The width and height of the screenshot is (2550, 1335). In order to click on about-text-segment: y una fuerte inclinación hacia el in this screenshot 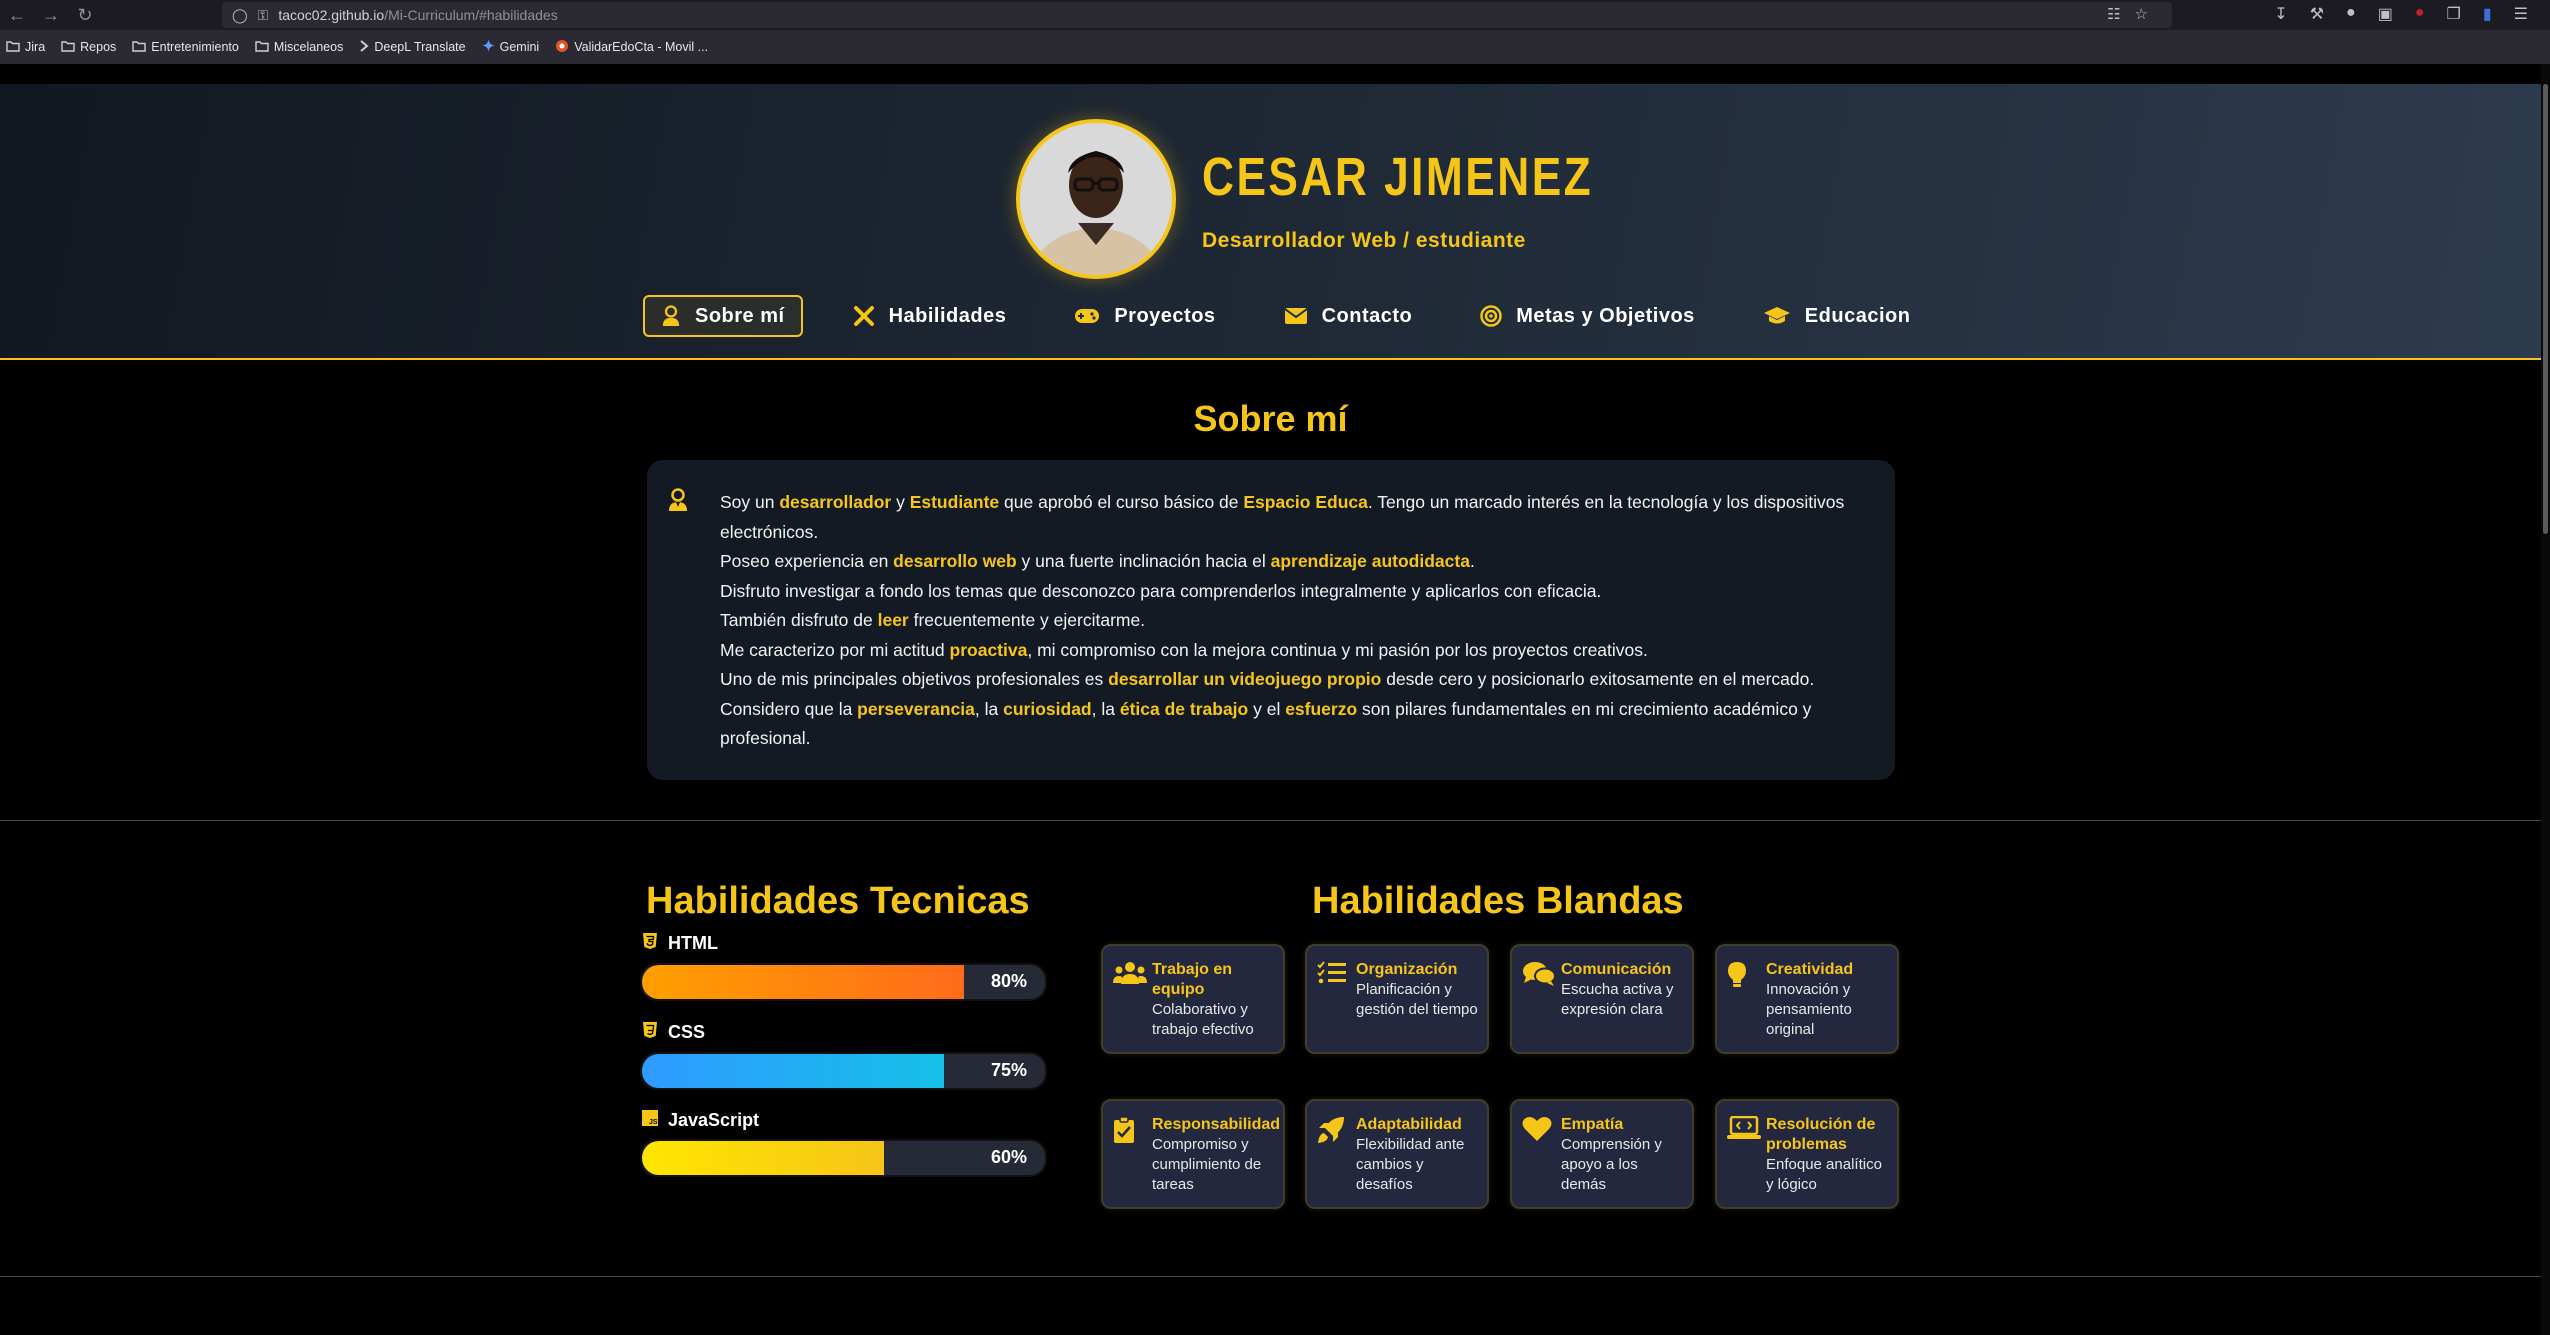, I will do `click(1143, 561)`.